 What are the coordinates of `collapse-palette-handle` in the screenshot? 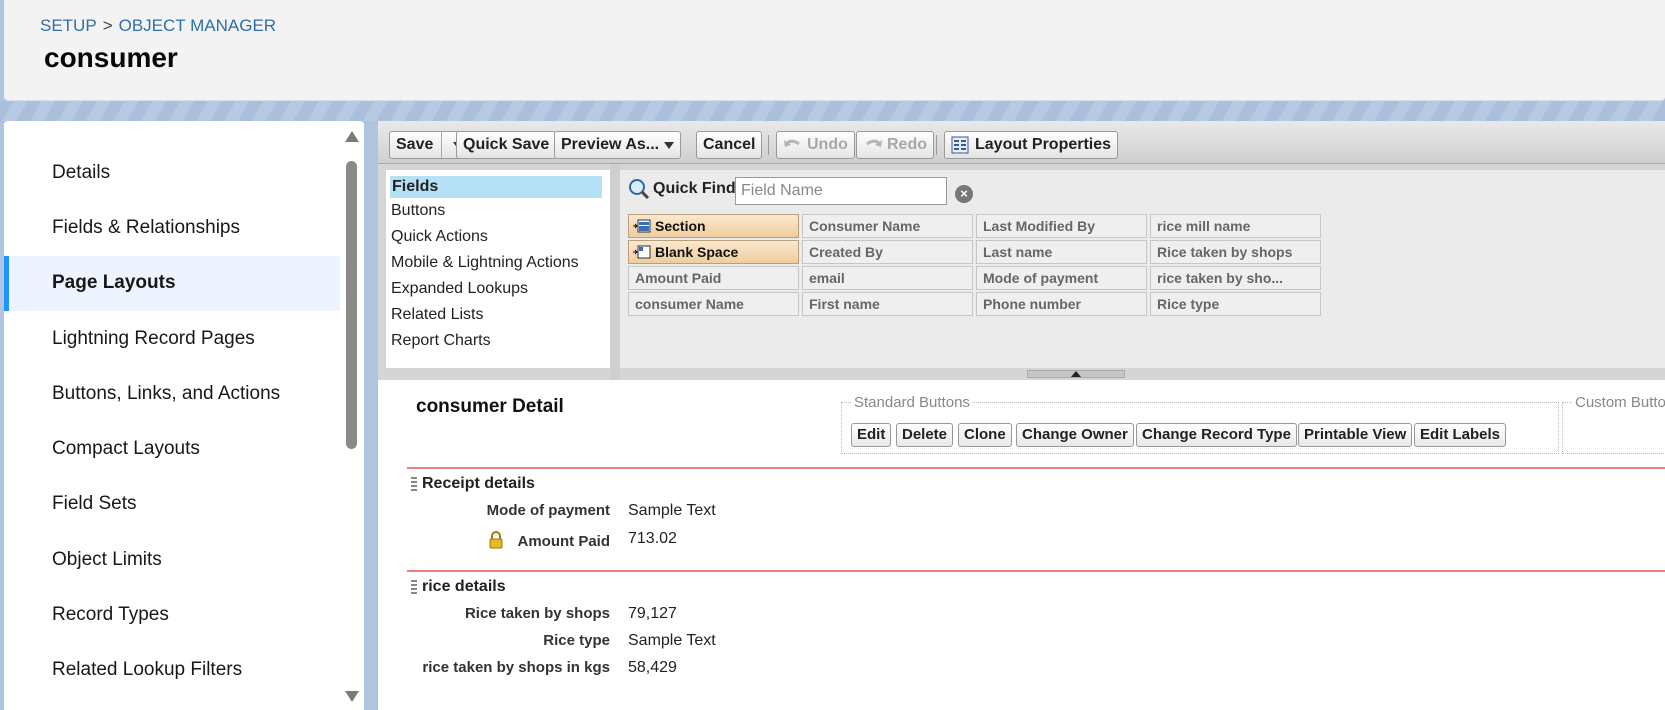 It's located at (1076, 374).